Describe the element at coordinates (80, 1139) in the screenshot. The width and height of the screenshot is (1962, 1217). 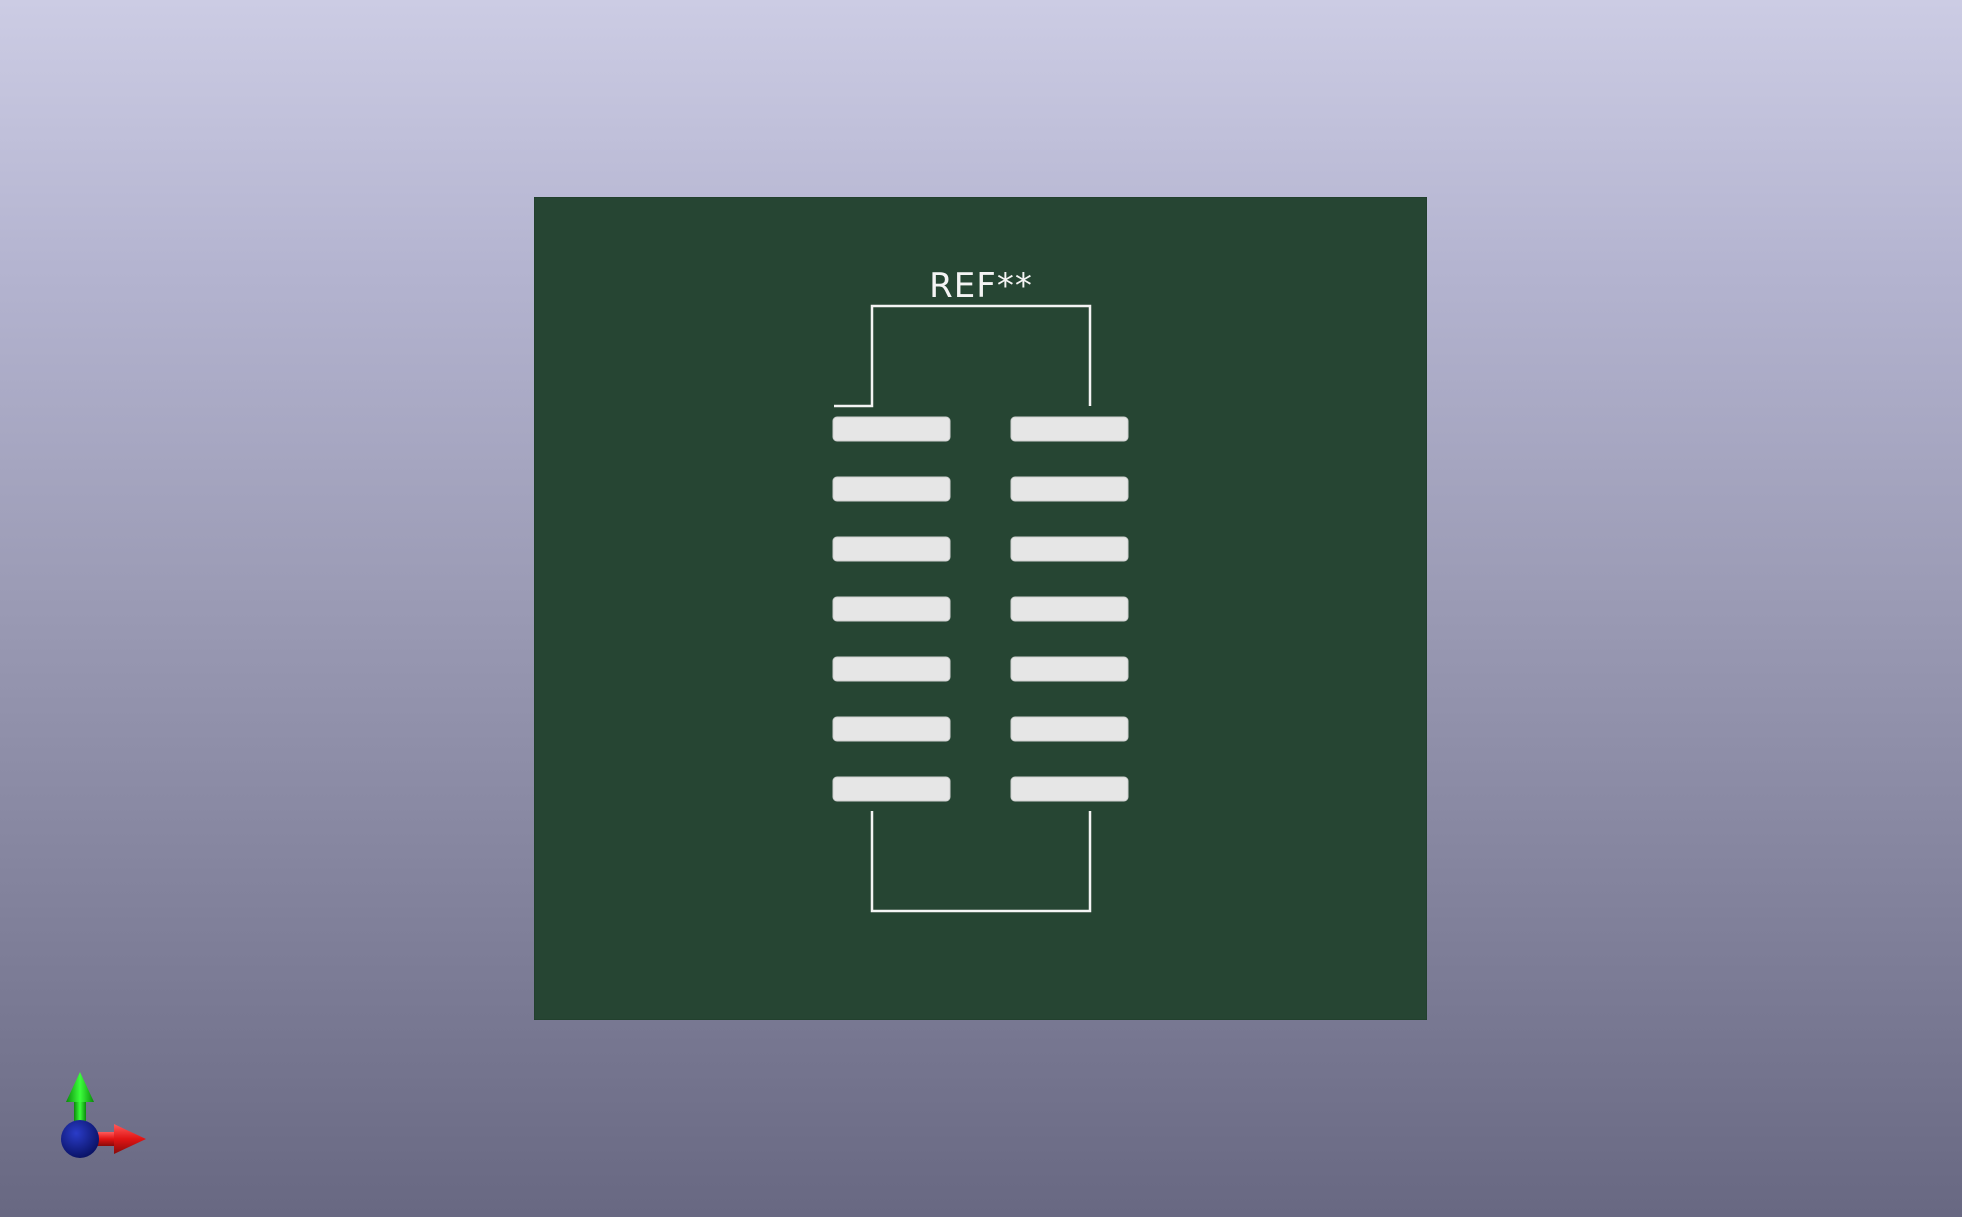
I see `z-axis-sphere-icon` at that location.